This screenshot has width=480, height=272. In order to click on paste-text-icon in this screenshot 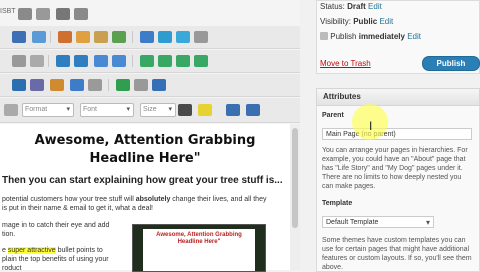, I will do `click(119, 37)`.